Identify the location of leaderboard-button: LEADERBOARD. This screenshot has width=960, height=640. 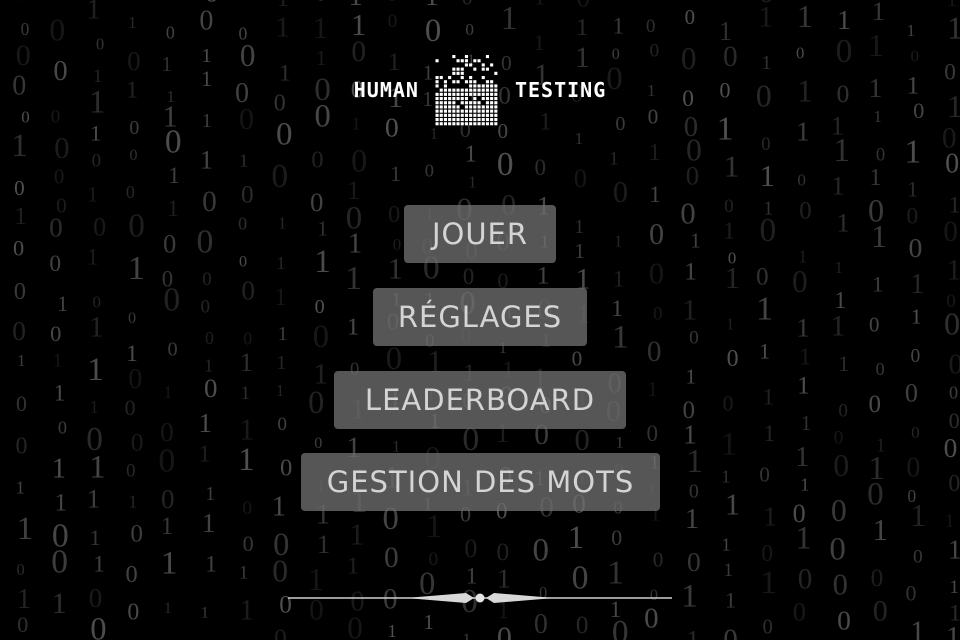
(480, 400).